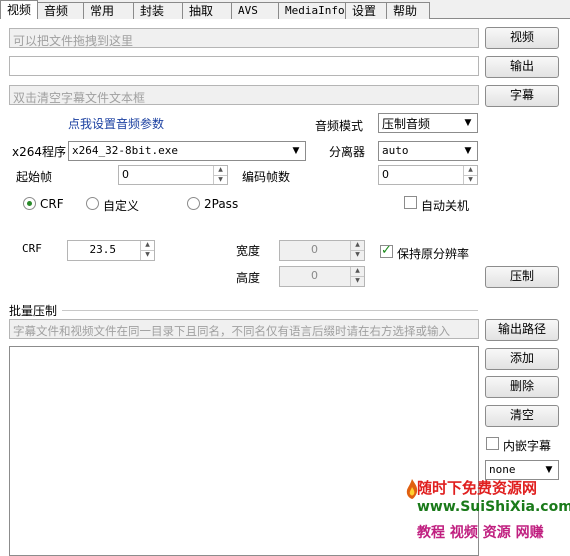 This screenshot has width=570, height=556. What do you see at coordinates (428, 175) in the screenshot?
I see `frame-count-stepper: 0 ▲ ▼` at bounding box center [428, 175].